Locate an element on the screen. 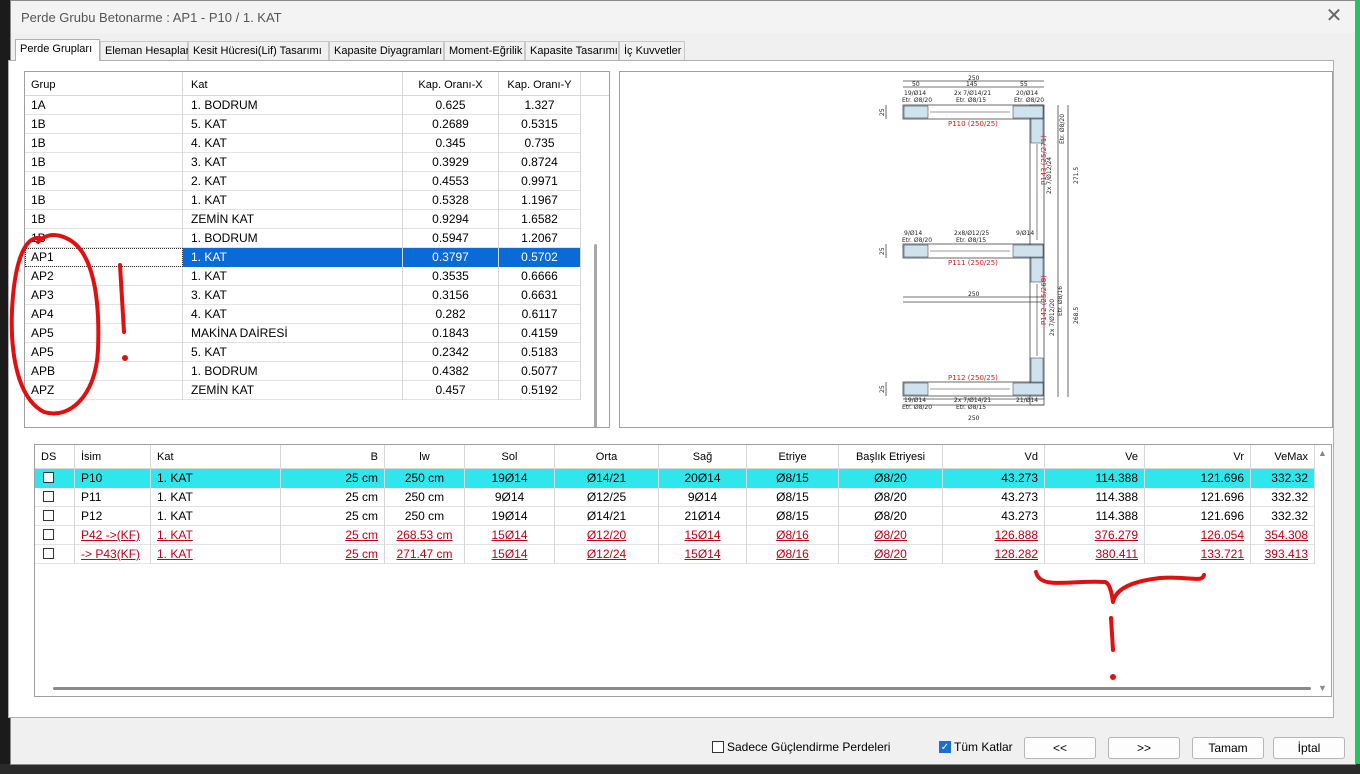  drawing-label-etr5: Etr. Ø8/20 is located at coordinates (917, 407).